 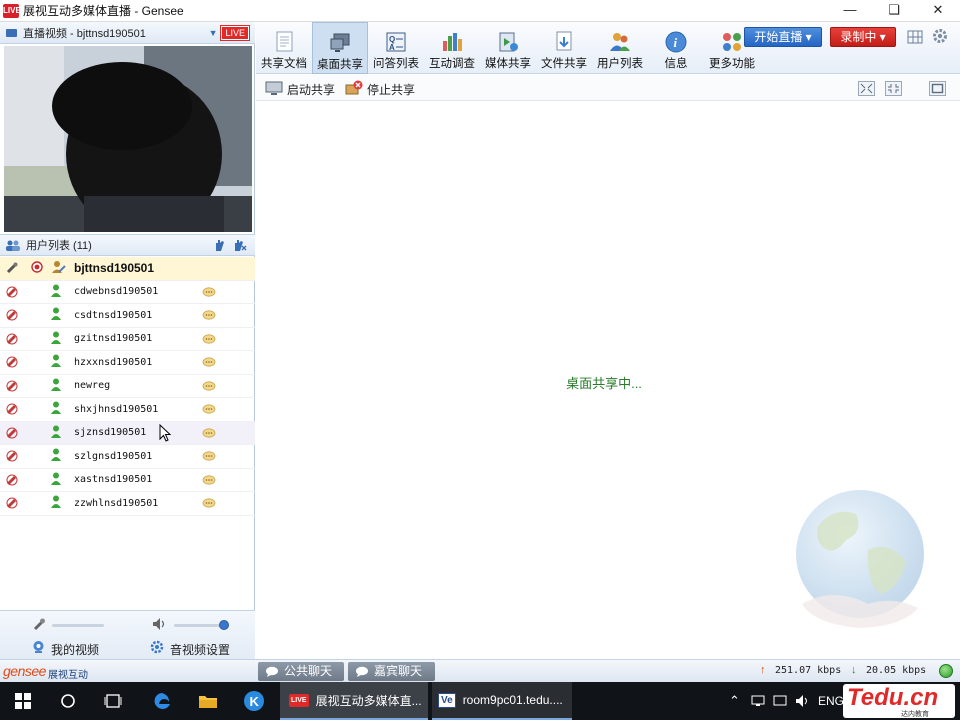 I want to click on globe-logo-icon, so click(x=860, y=559).